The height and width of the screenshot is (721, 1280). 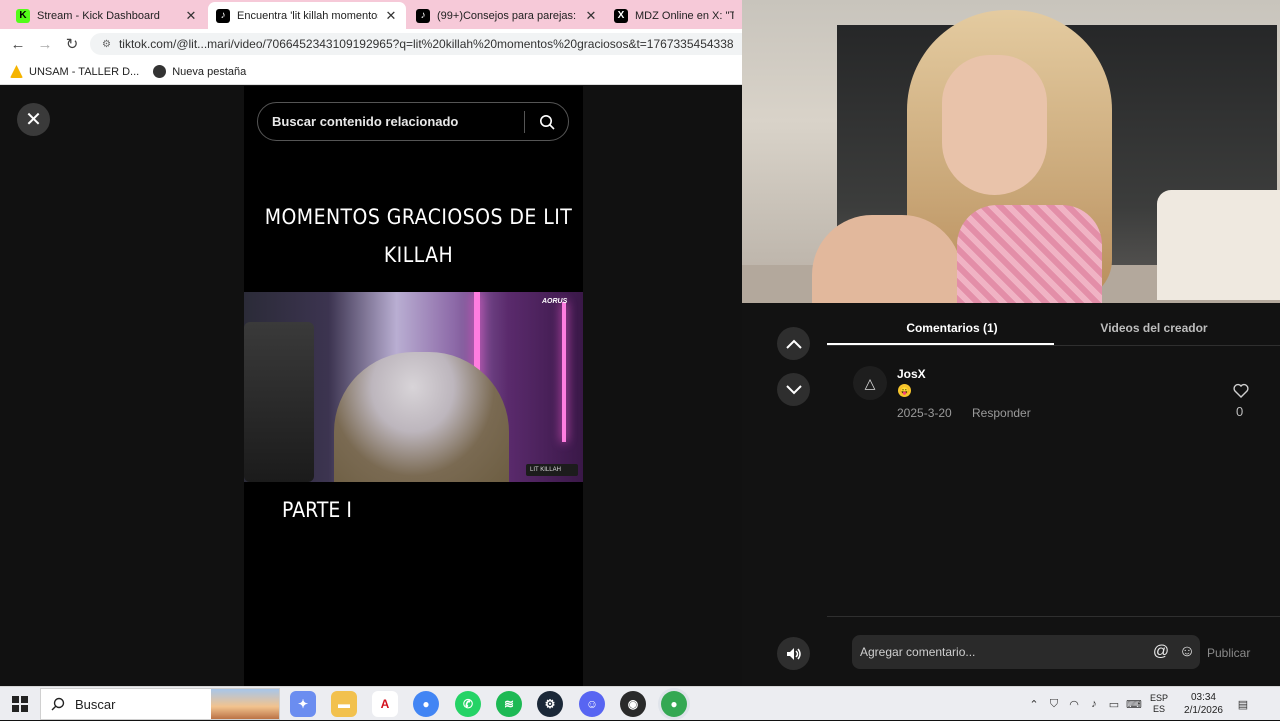 I want to click on bookmarks-bar: UNSAM - TALLER D... Nueva pestaña, so click(x=371, y=72).